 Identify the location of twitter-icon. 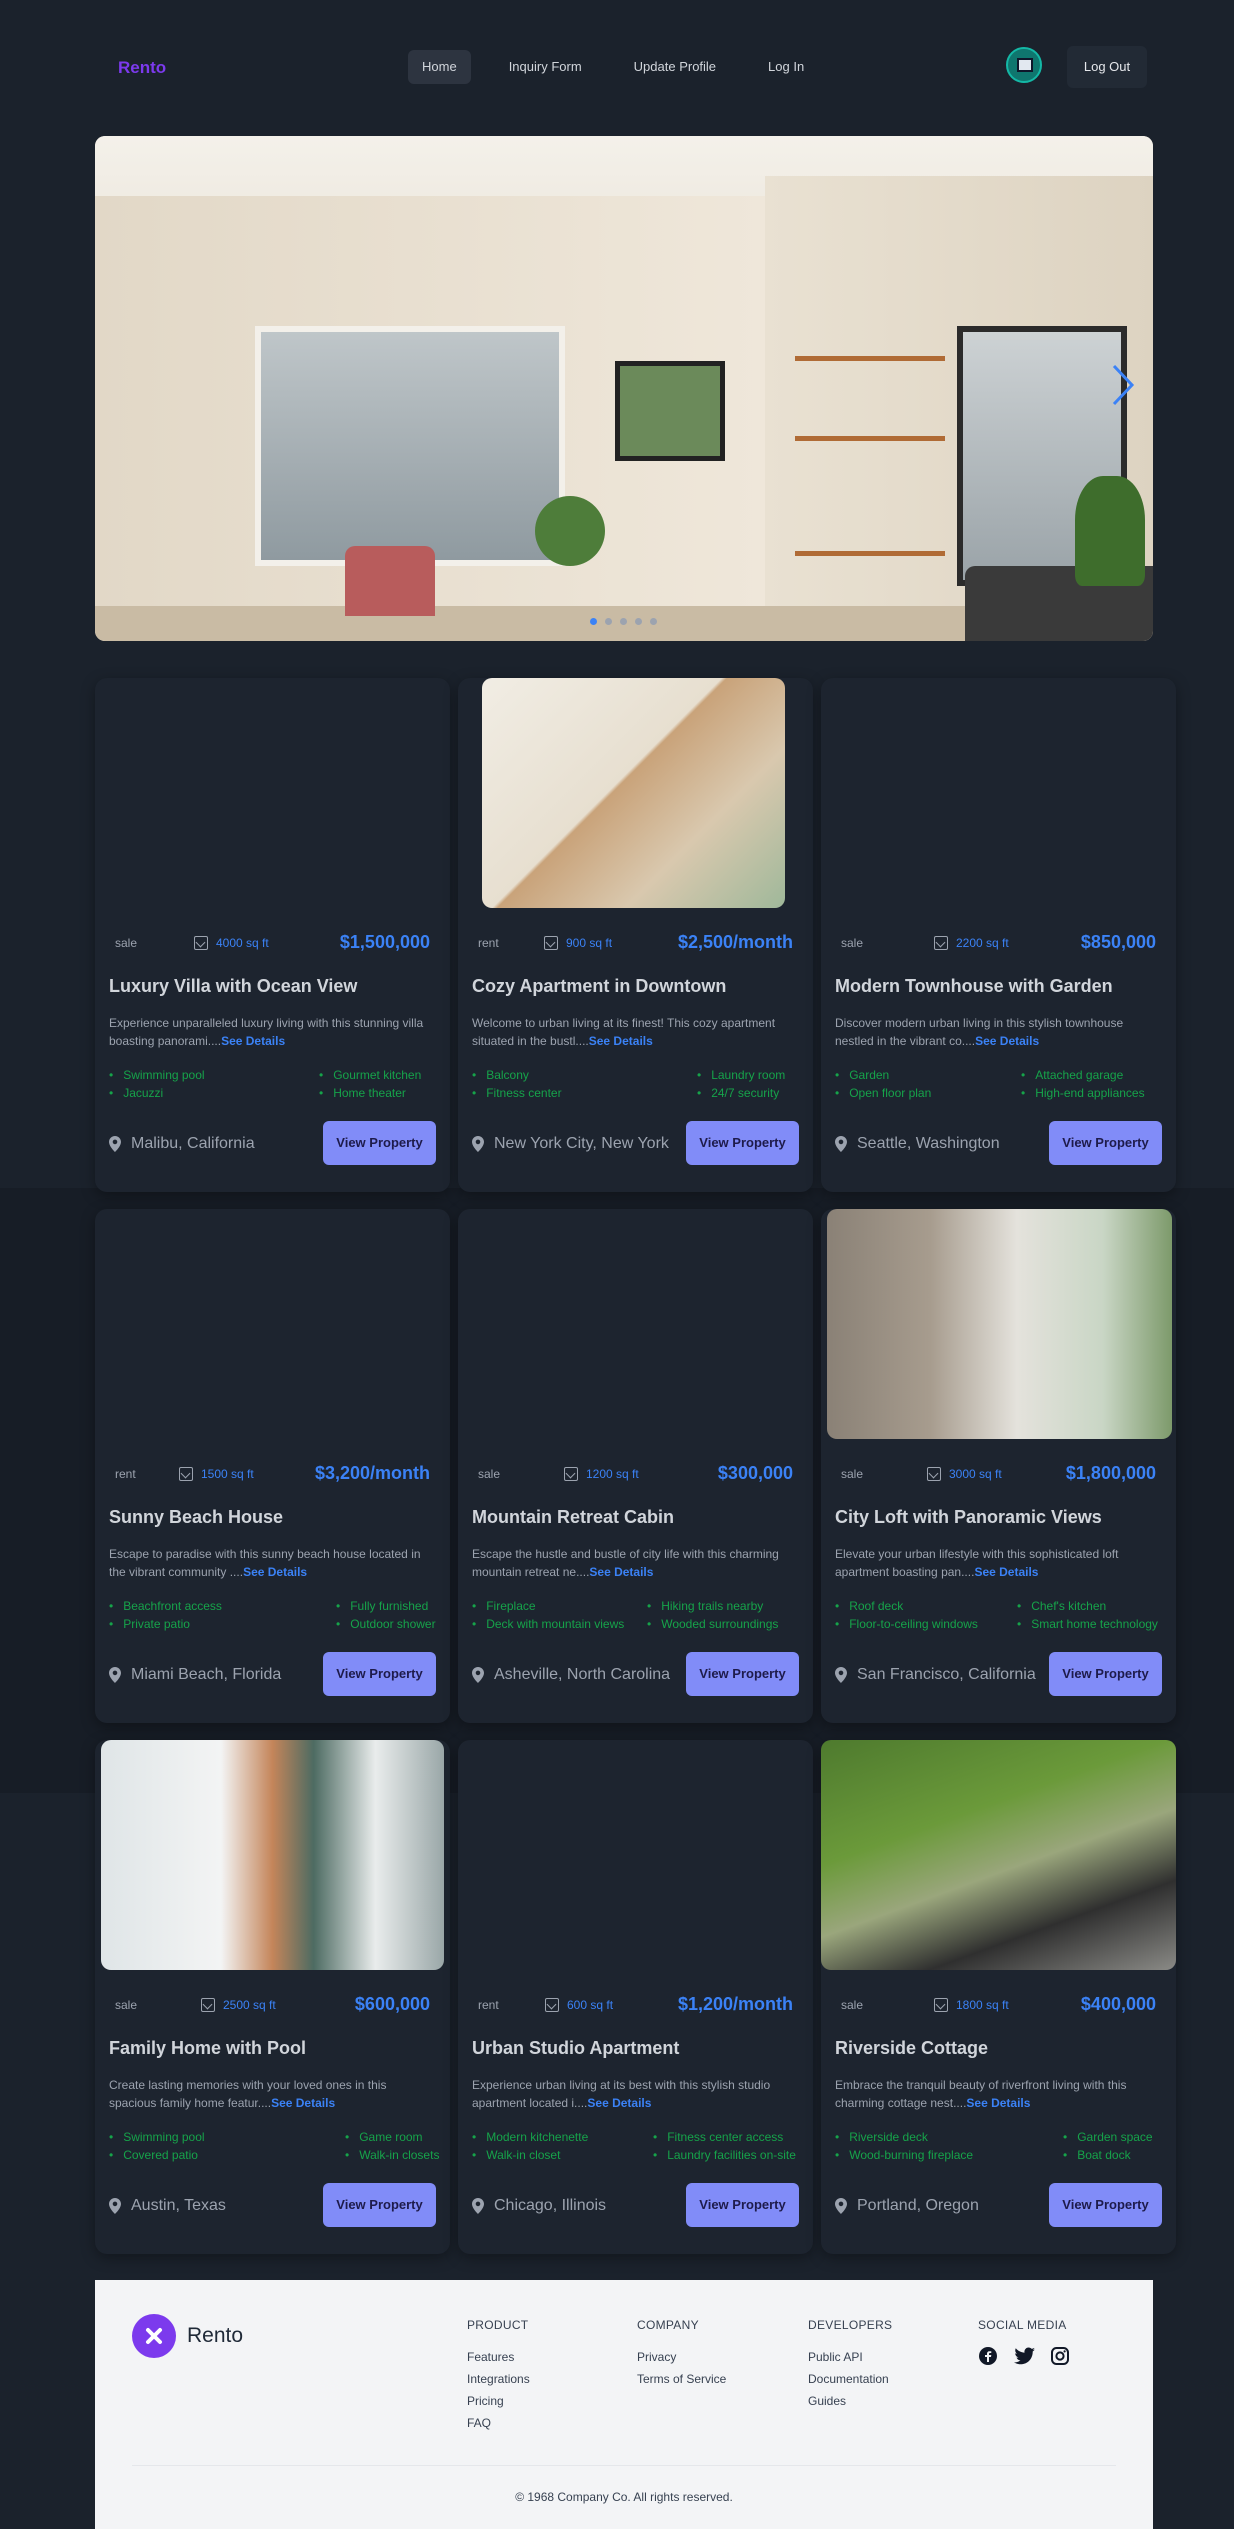
(1025, 2357).